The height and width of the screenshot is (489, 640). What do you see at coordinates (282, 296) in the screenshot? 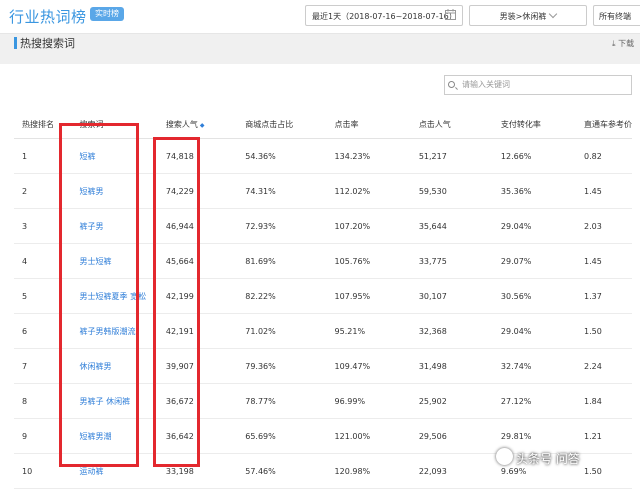
I see `cell-mall-click-ratio: 82.22%` at bounding box center [282, 296].